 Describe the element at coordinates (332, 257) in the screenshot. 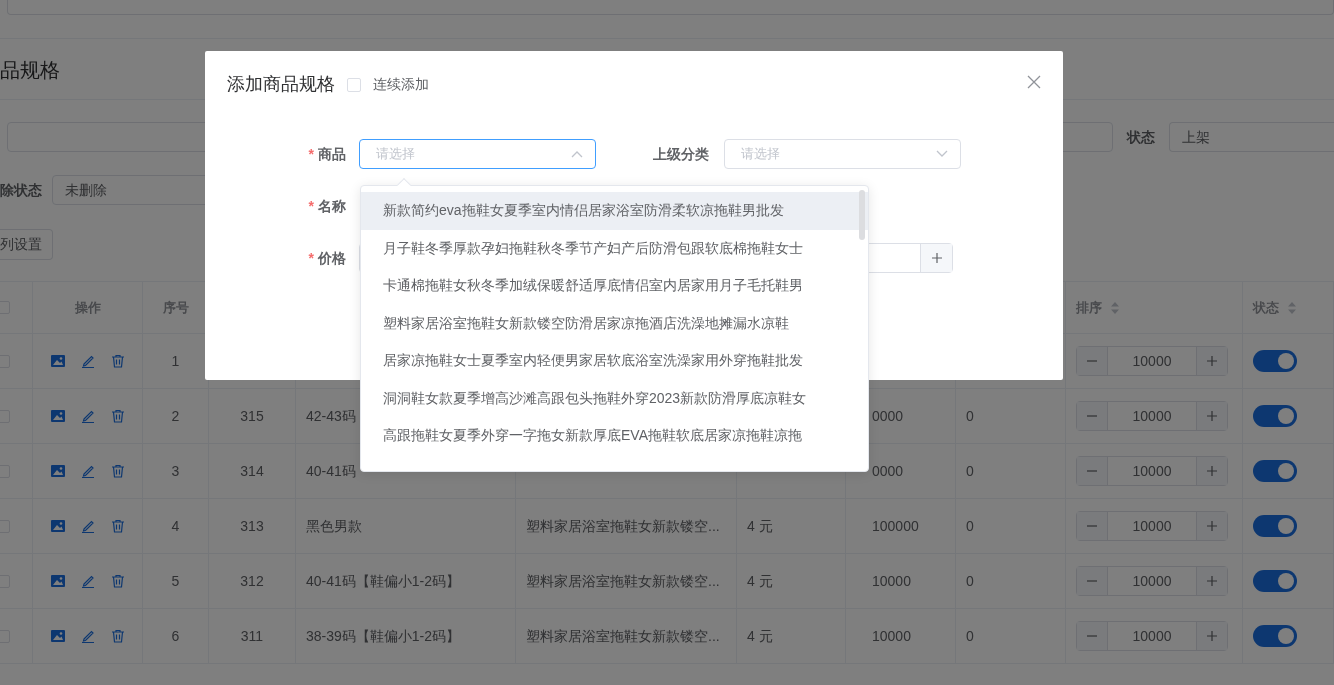

I see `form-label: 价格` at that location.